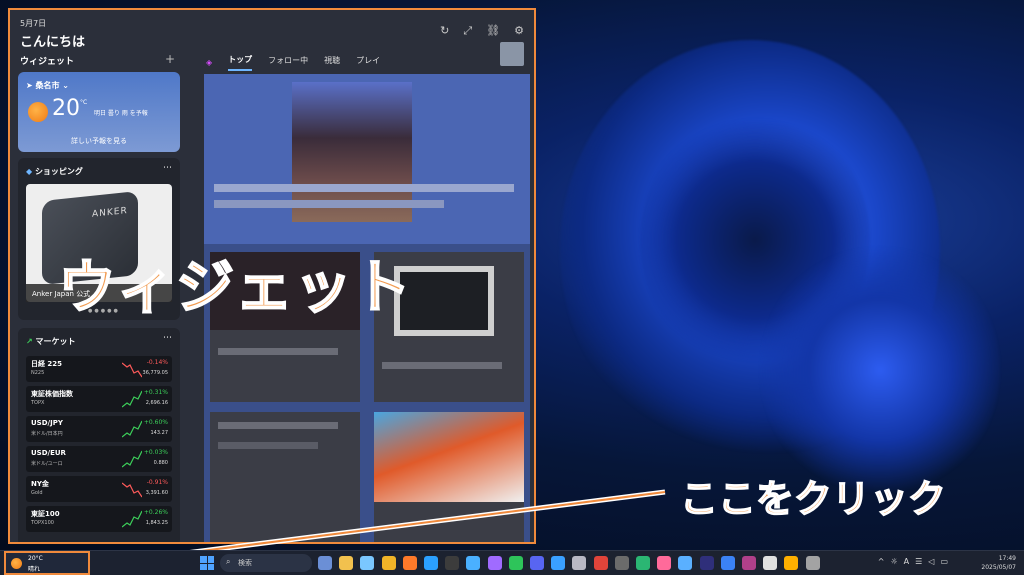 The height and width of the screenshot is (575, 1024). I want to click on search-icon: ⌕, so click(228, 561).